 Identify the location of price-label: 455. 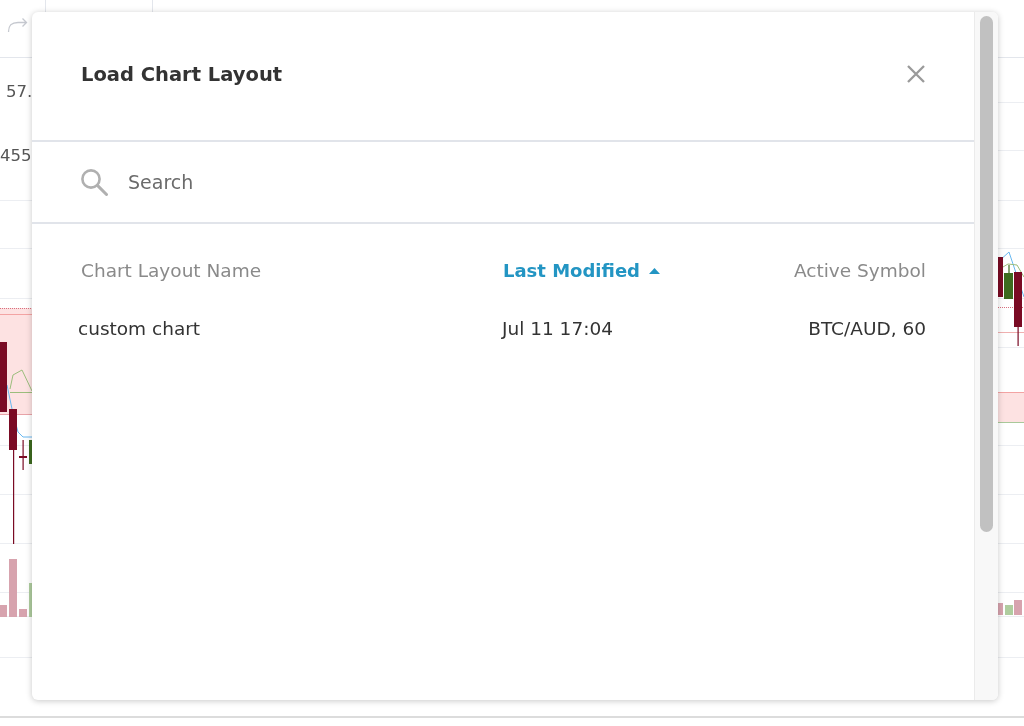
(16, 156).